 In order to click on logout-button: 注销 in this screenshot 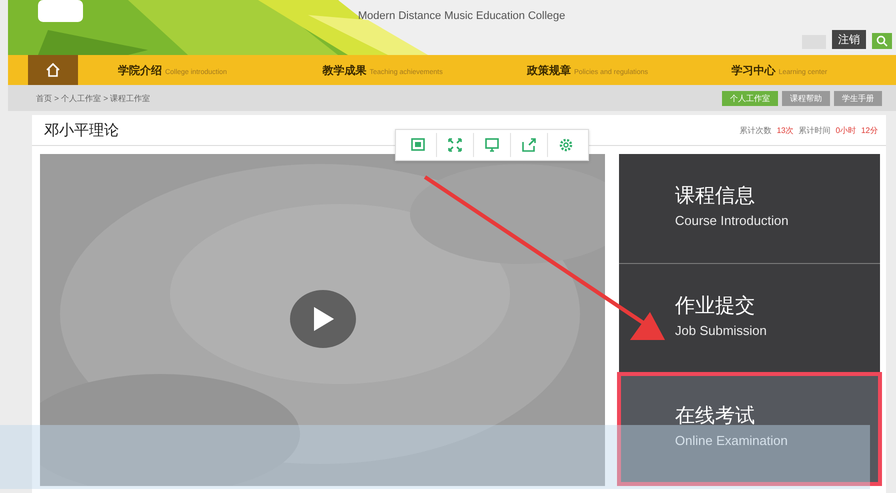, I will do `click(849, 39)`.